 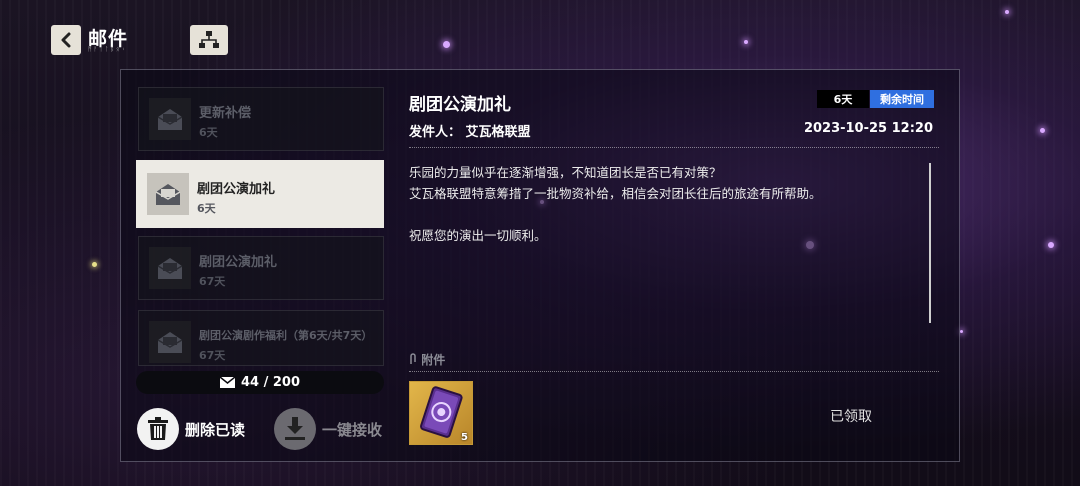 What do you see at coordinates (227, 382) in the screenshot?
I see `mail-icon` at bounding box center [227, 382].